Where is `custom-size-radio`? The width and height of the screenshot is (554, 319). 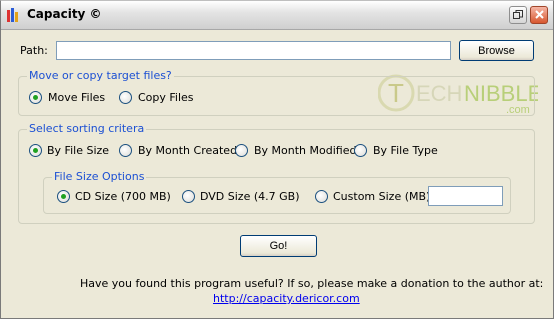
custom-size-radio is located at coordinates (321, 196).